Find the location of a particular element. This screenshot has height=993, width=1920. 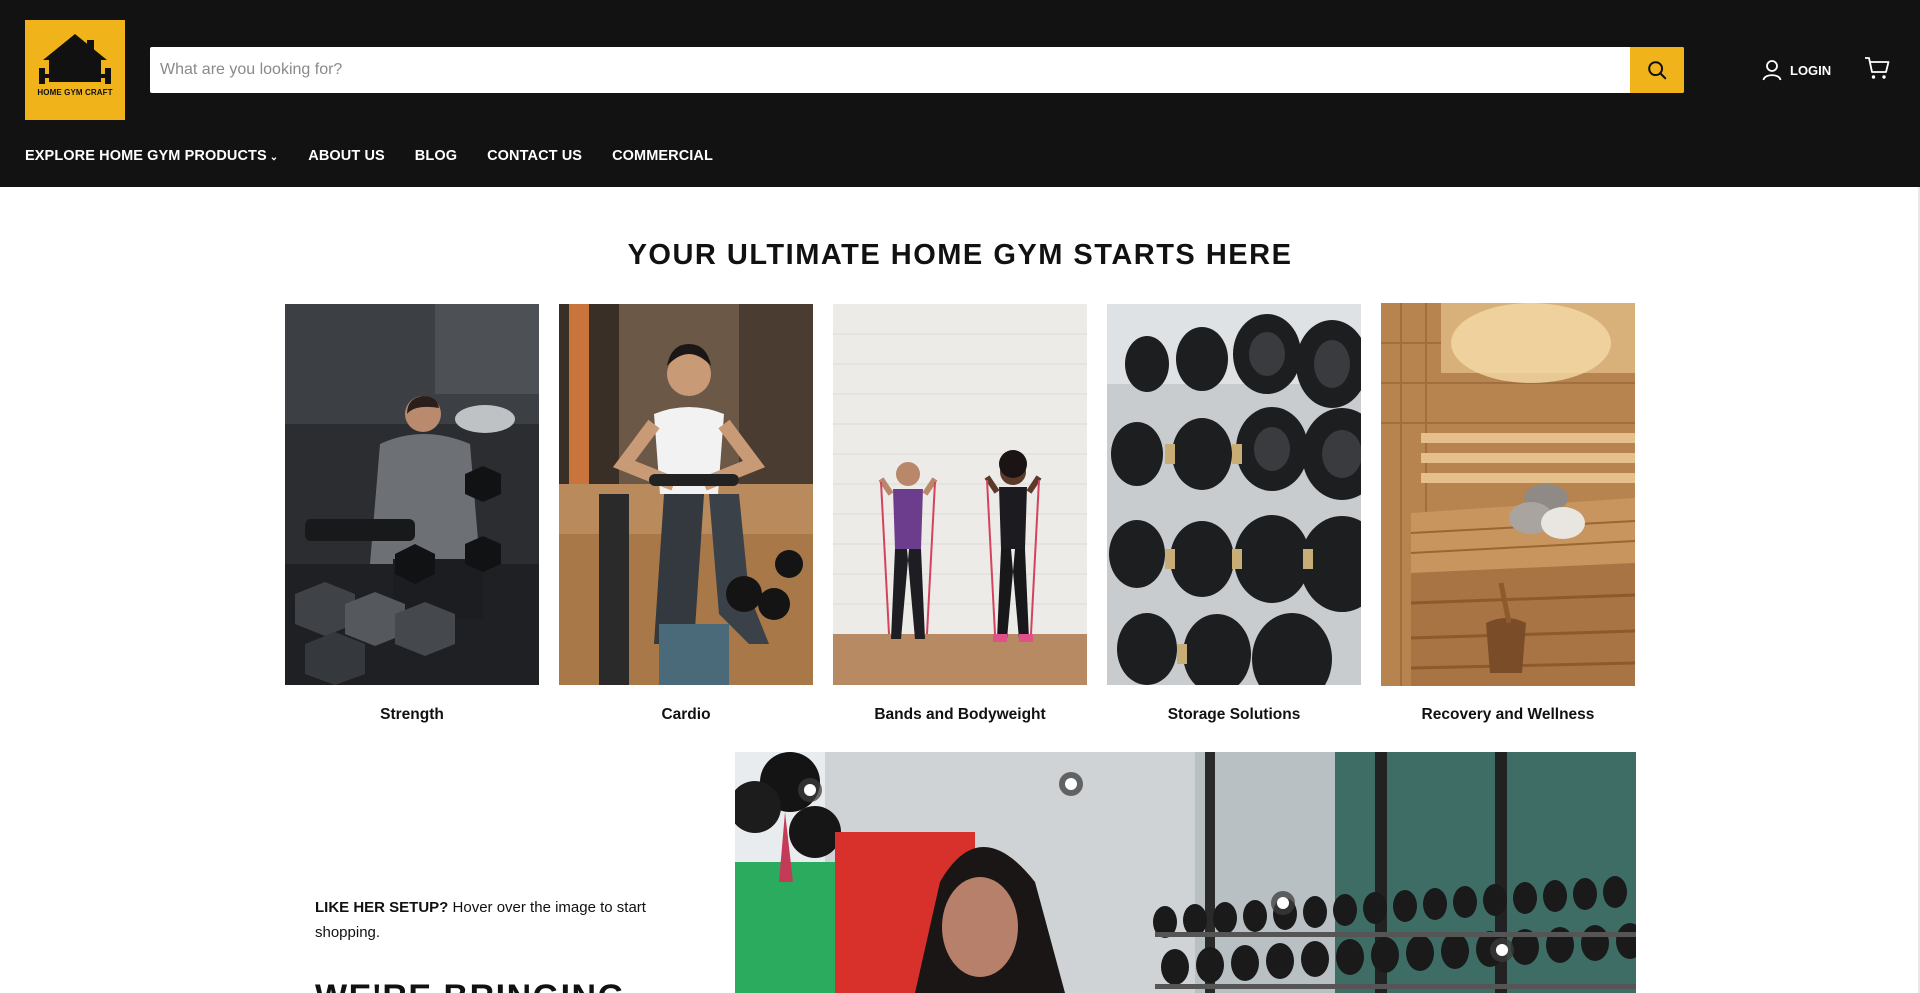

nav-item-about: ABOUT US is located at coordinates (346, 156).